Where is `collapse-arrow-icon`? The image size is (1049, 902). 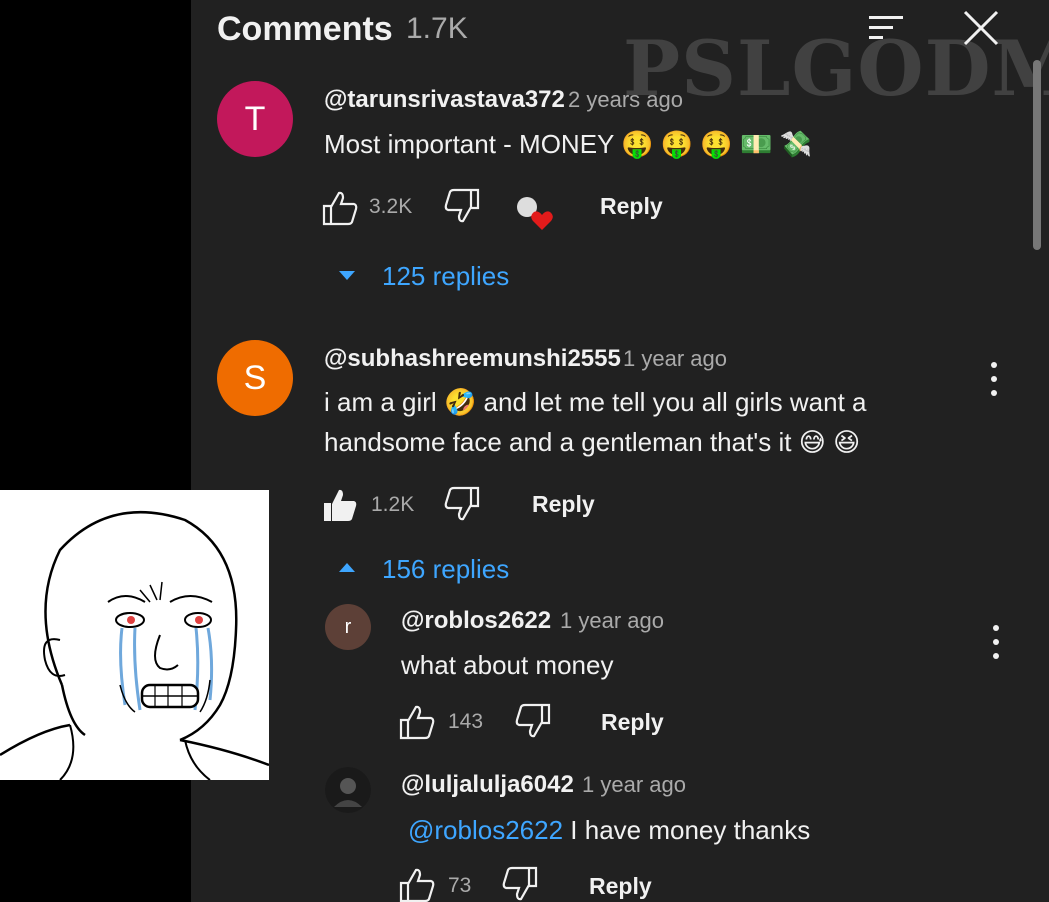
collapse-arrow-icon is located at coordinates (347, 275).